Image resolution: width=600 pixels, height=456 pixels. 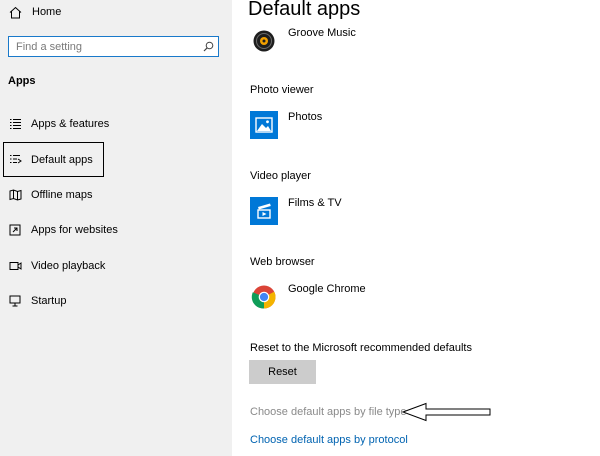 What do you see at coordinates (446, 412) in the screenshot?
I see `annotation-arrow-icon` at bounding box center [446, 412].